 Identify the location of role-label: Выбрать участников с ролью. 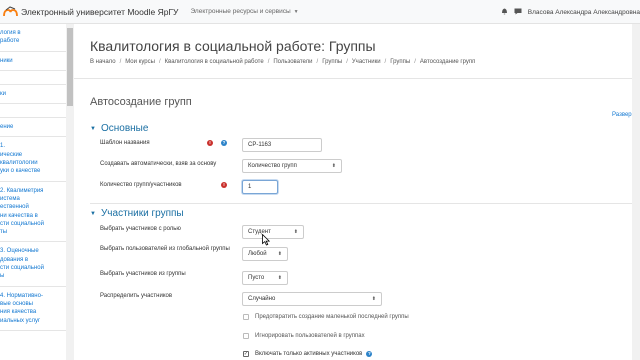
(140, 229).